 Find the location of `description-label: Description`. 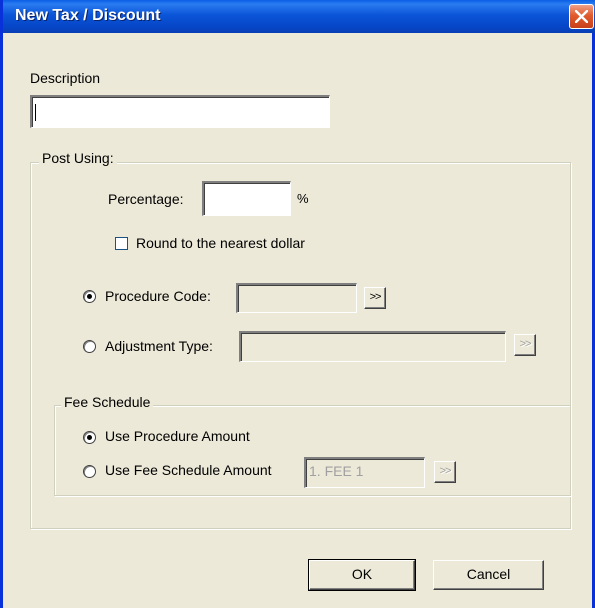

description-label: Description is located at coordinates (65, 78).